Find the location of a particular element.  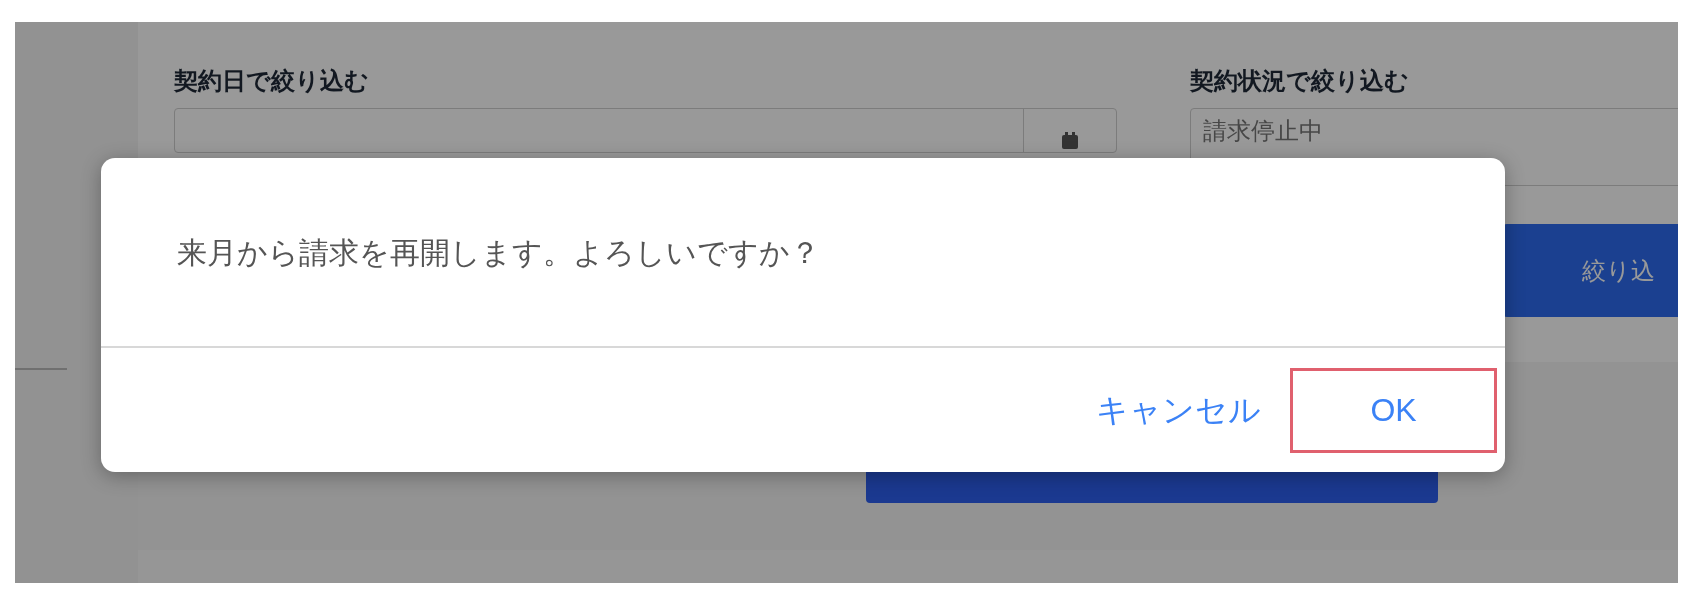

calendar-icon is located at coordinates (1070, 141).